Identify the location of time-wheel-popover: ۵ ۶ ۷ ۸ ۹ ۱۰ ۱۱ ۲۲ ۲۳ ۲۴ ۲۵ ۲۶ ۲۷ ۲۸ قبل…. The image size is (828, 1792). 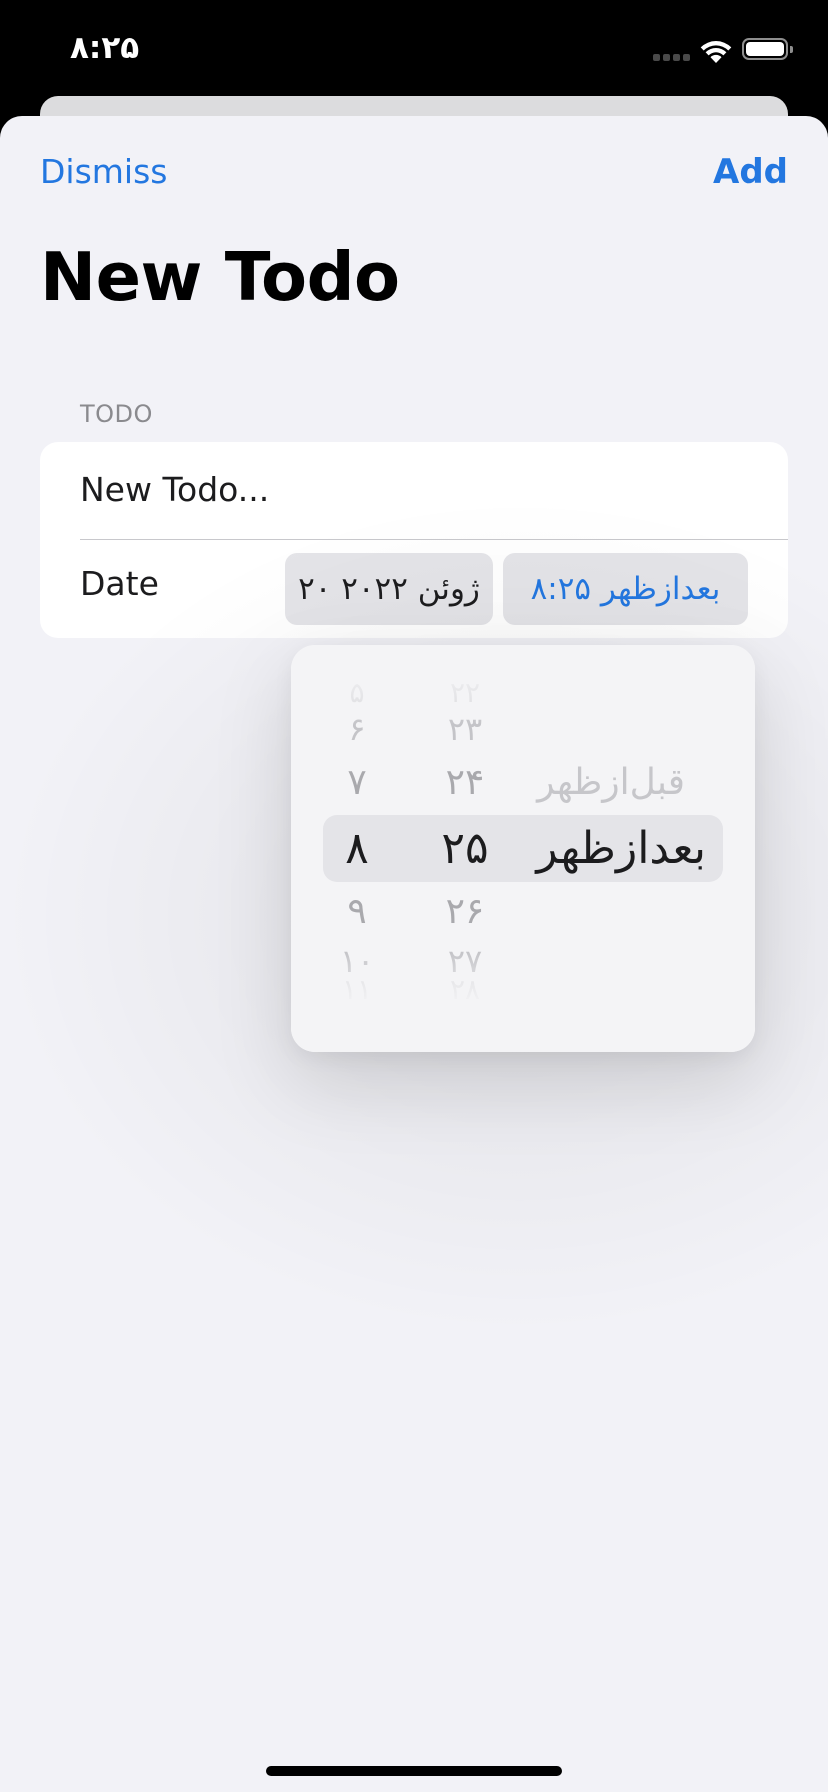
(523, 848).